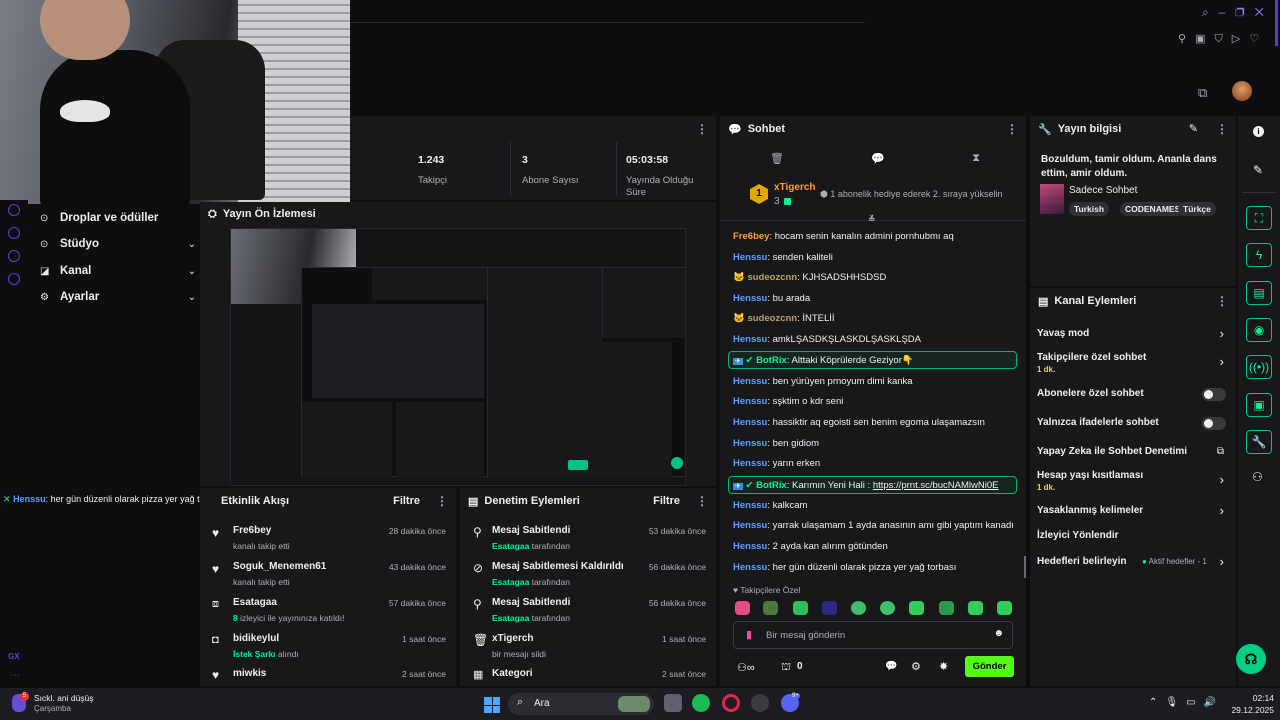 The image size is (1280, 720). What do you see at coordinates (777, 158) in the screenshot?
I see `delete-icon: 🗑` at bounding box center [777, 158].